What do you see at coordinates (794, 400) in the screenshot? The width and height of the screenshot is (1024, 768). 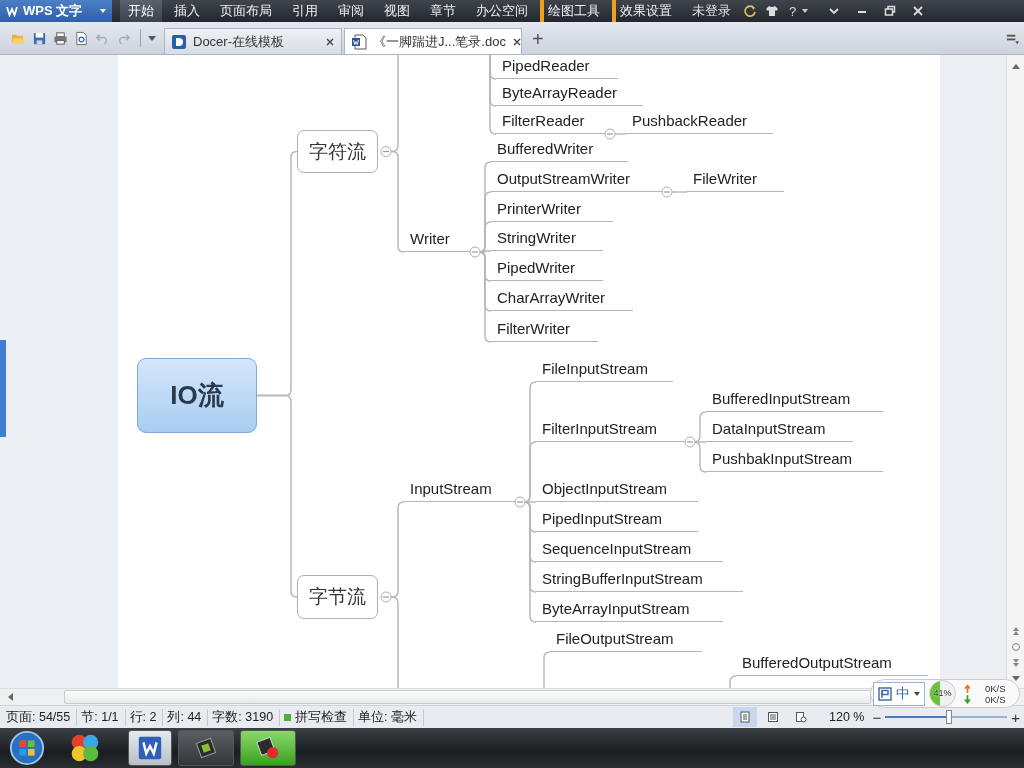 I see `mind-map-node: BufferedInputStream` at bounding box center [794, 400].